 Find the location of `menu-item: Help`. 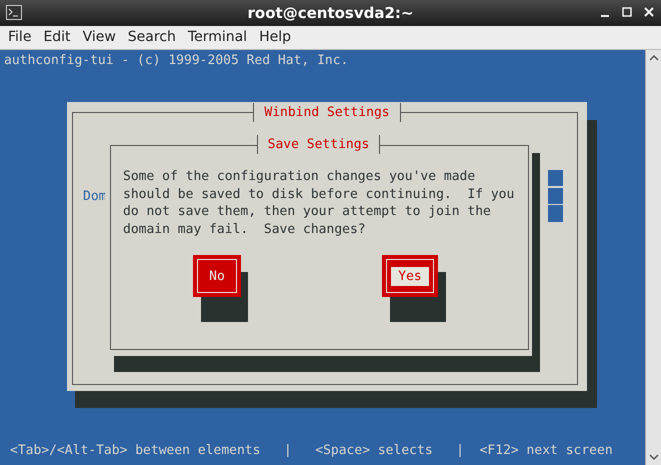

menu-item: Help is located at coordinates (275, 37).